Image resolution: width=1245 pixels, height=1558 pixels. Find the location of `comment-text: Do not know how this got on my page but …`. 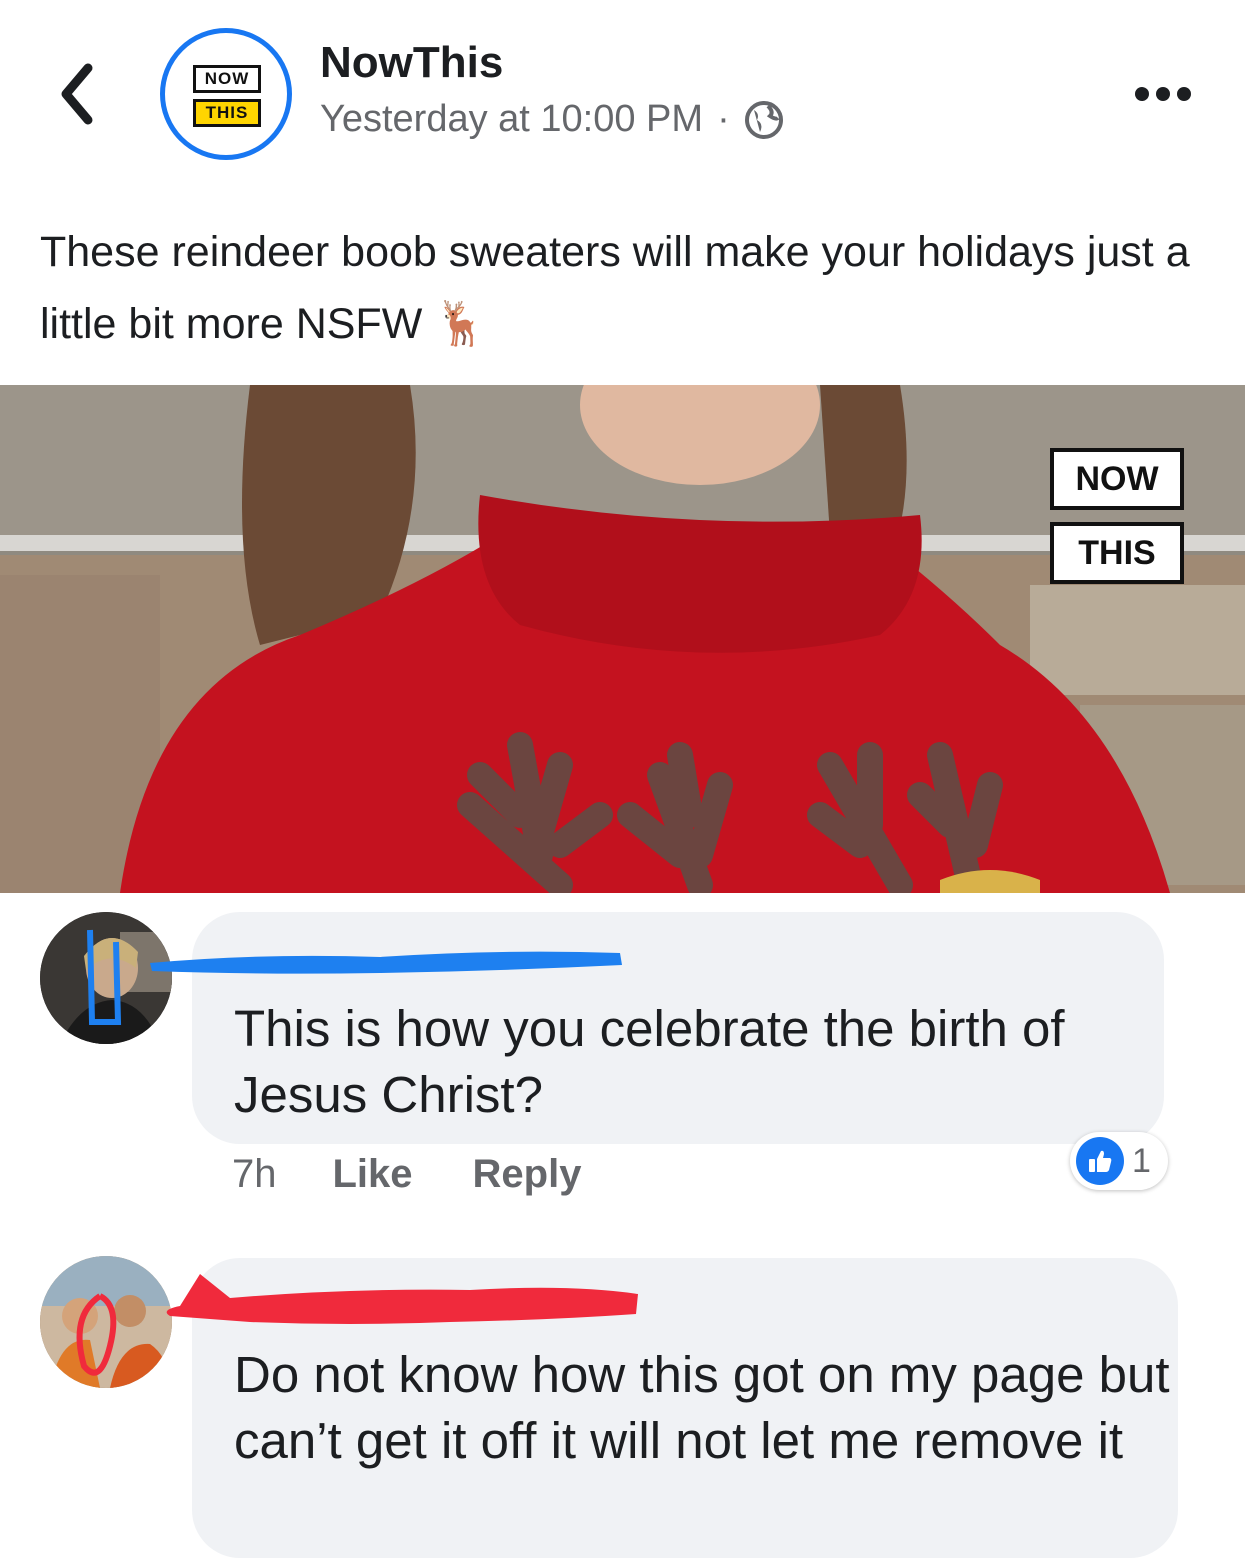

comment-text: Do not know how this got on my page but … is located at coordinates (702, 1407).